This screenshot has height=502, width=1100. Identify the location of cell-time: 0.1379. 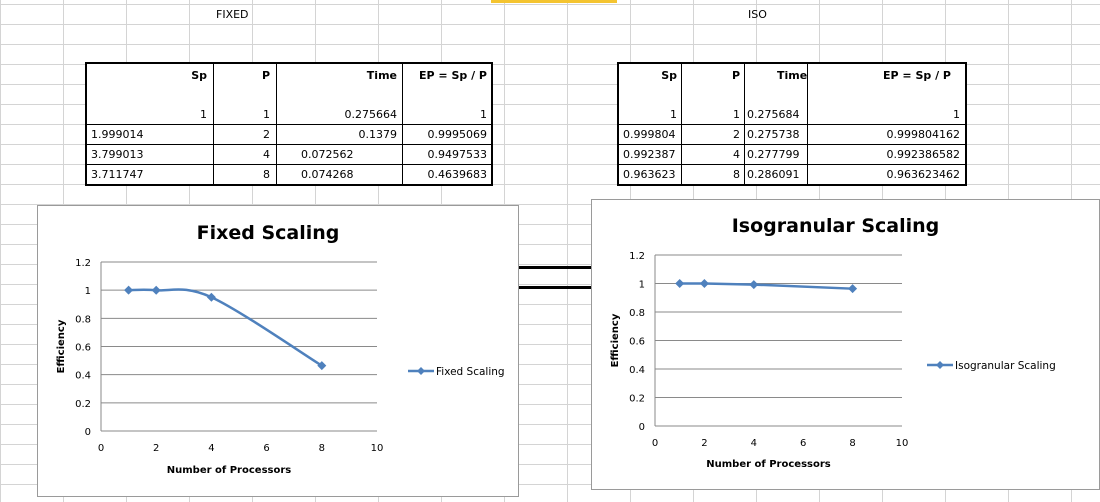
(337, 135).